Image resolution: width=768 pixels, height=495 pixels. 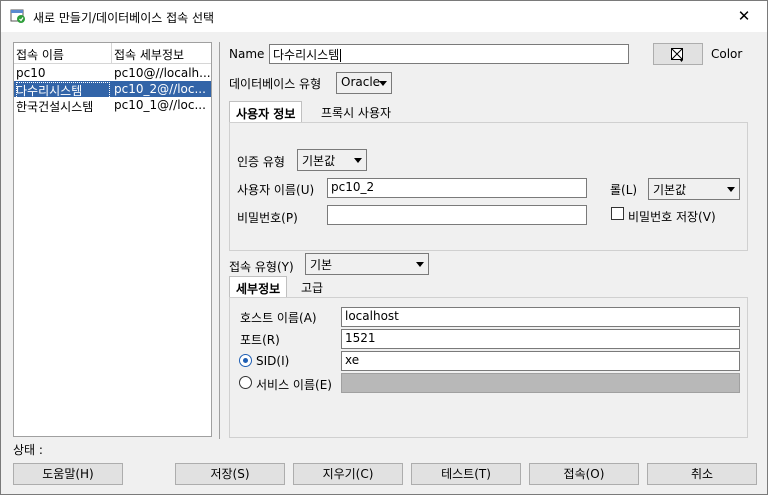 What do you see at coordinates (261, 162) in the screenshot?
I see `auth-type-label: 인증 유형` at bounding box center [261, 162].